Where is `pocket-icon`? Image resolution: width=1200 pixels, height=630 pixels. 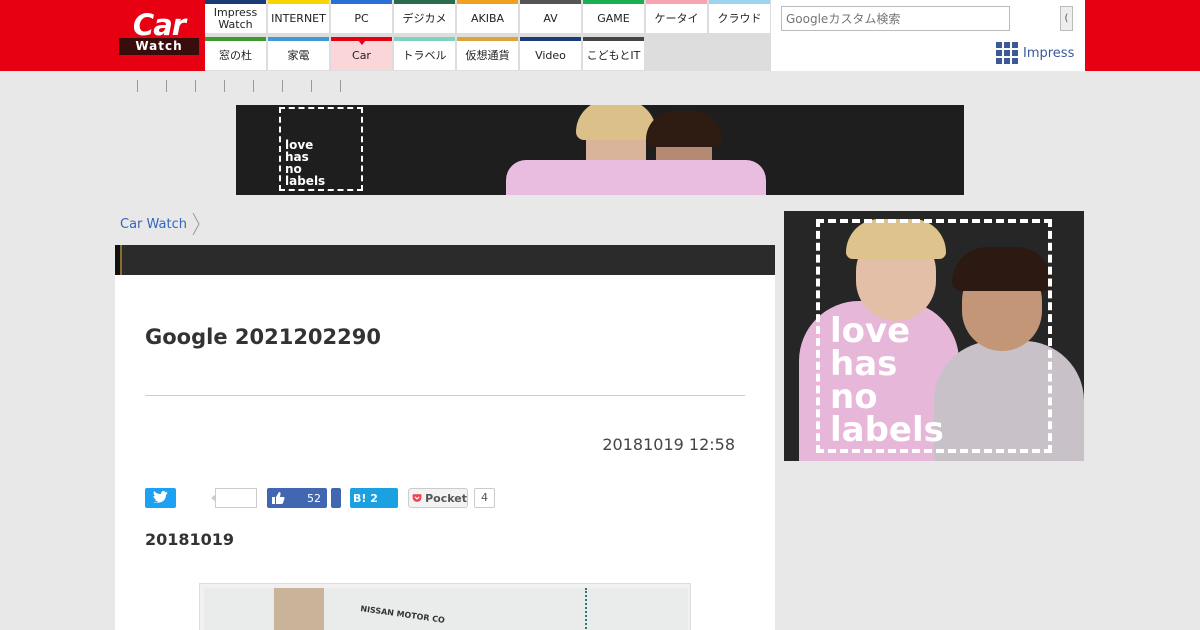 pocket-icon is located at coordinates (417, 498).